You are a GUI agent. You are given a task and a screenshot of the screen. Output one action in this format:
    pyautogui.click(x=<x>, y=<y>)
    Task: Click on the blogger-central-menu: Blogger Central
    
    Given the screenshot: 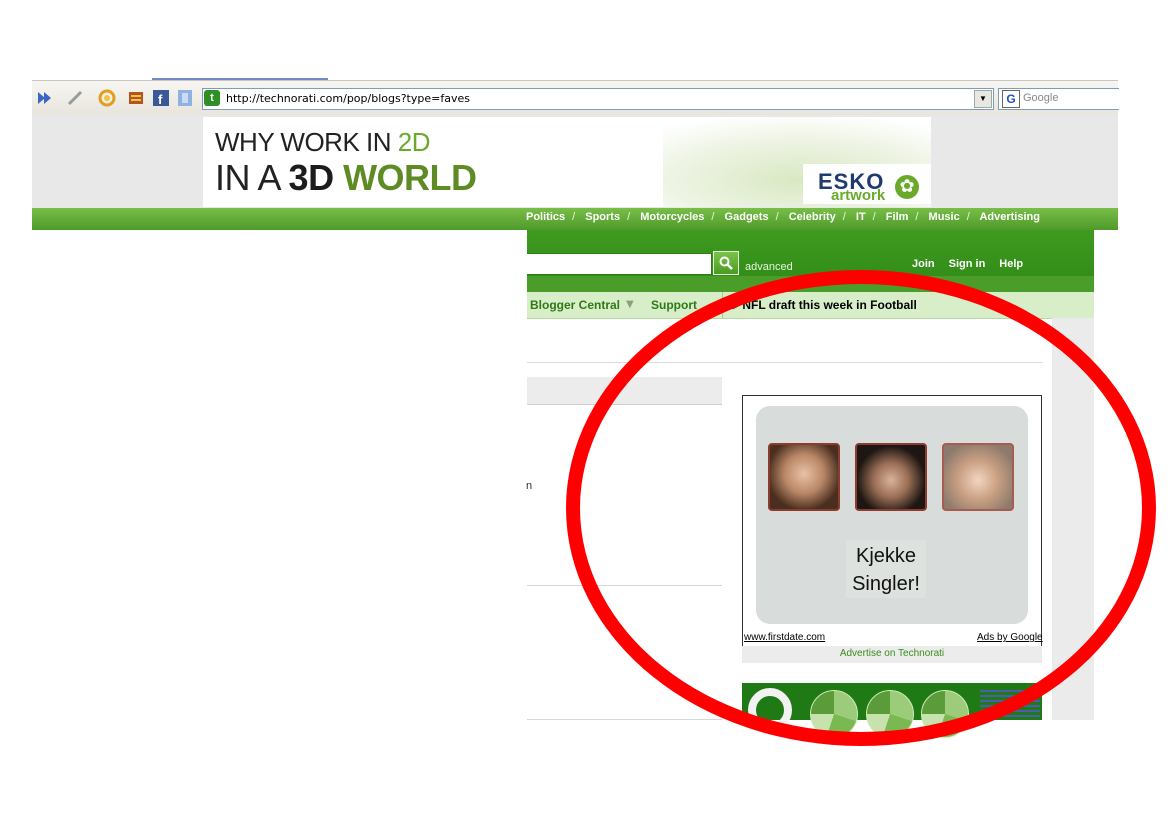 What is the action you would take?
    pyautogui.click(x=575, y=305)
    